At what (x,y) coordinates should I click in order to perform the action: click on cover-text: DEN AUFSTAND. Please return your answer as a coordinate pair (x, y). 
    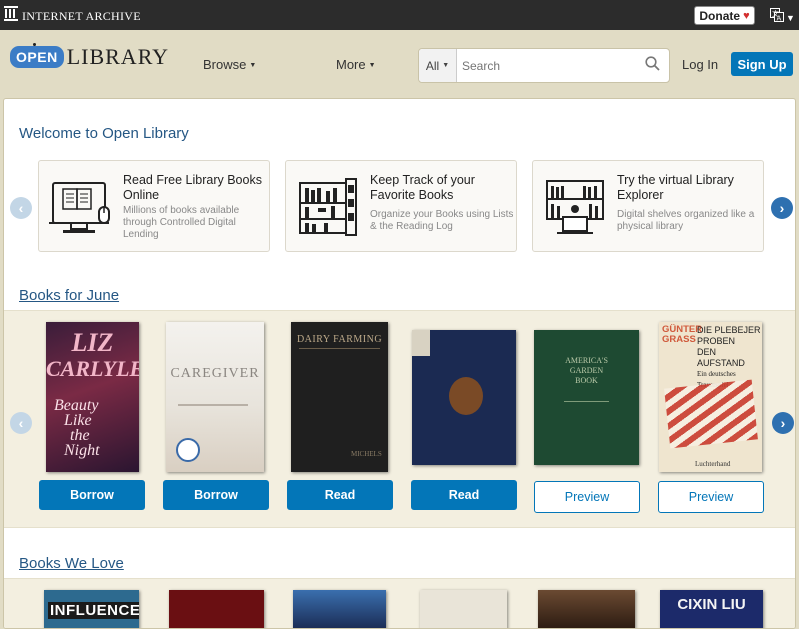
    Looking at the image, I should click on (721, 357).